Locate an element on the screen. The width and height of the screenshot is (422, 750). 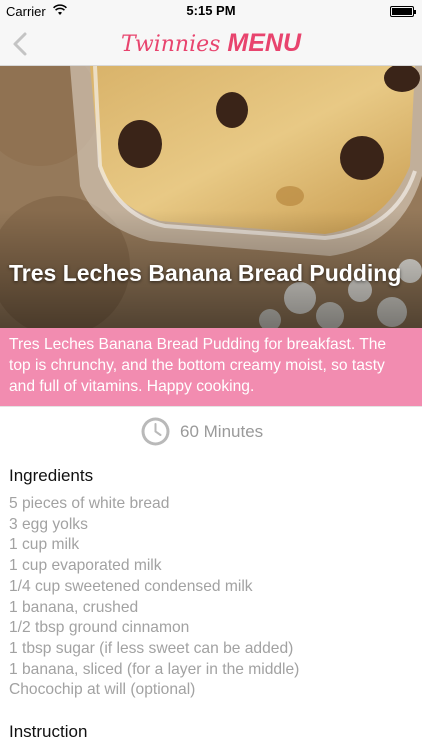
logo-text-menu: MENU is located at coordinates (264, 43).